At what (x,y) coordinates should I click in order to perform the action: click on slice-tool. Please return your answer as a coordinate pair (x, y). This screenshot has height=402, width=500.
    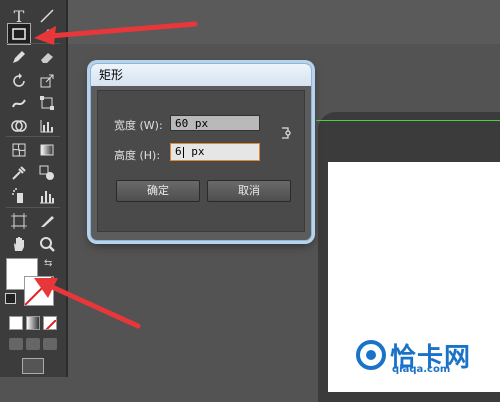
    Looking at the image, I should click on (47, 221).